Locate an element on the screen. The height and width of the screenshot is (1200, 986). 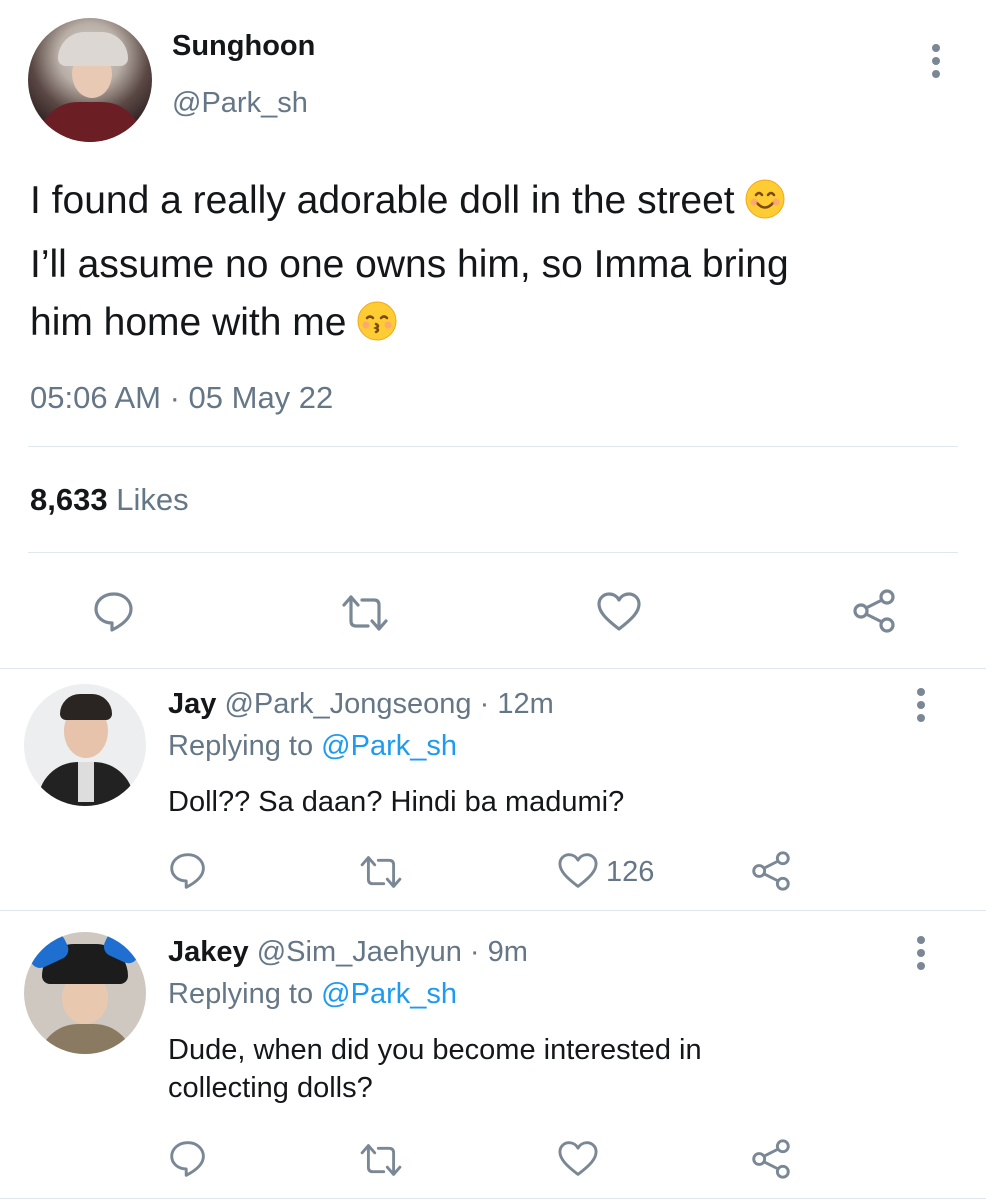
reply-text: Doll?? Sa daan? Hindi ba madumi? is located at coordinates (396, 802).